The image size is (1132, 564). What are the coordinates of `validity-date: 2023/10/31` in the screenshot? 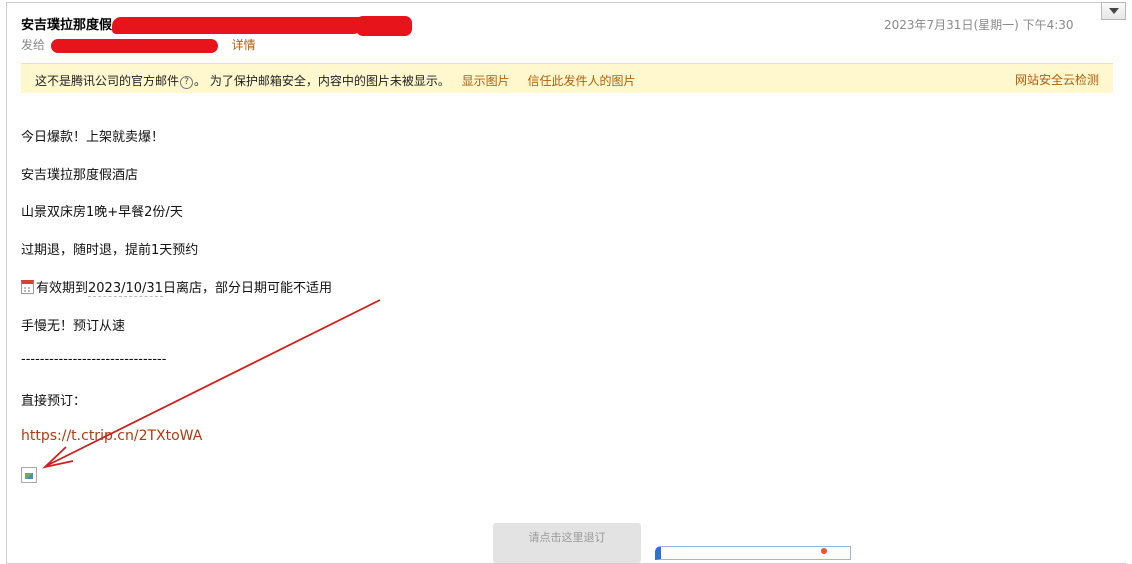 It's located at (125, 289).